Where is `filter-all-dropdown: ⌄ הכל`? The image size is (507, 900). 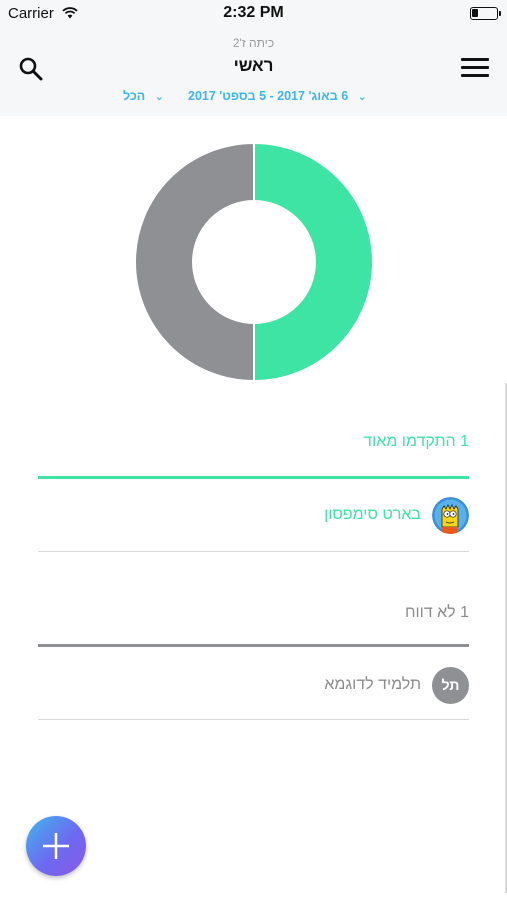
filter-all-dropdown: ⌄ הכל is located at coordinates (146, 96).